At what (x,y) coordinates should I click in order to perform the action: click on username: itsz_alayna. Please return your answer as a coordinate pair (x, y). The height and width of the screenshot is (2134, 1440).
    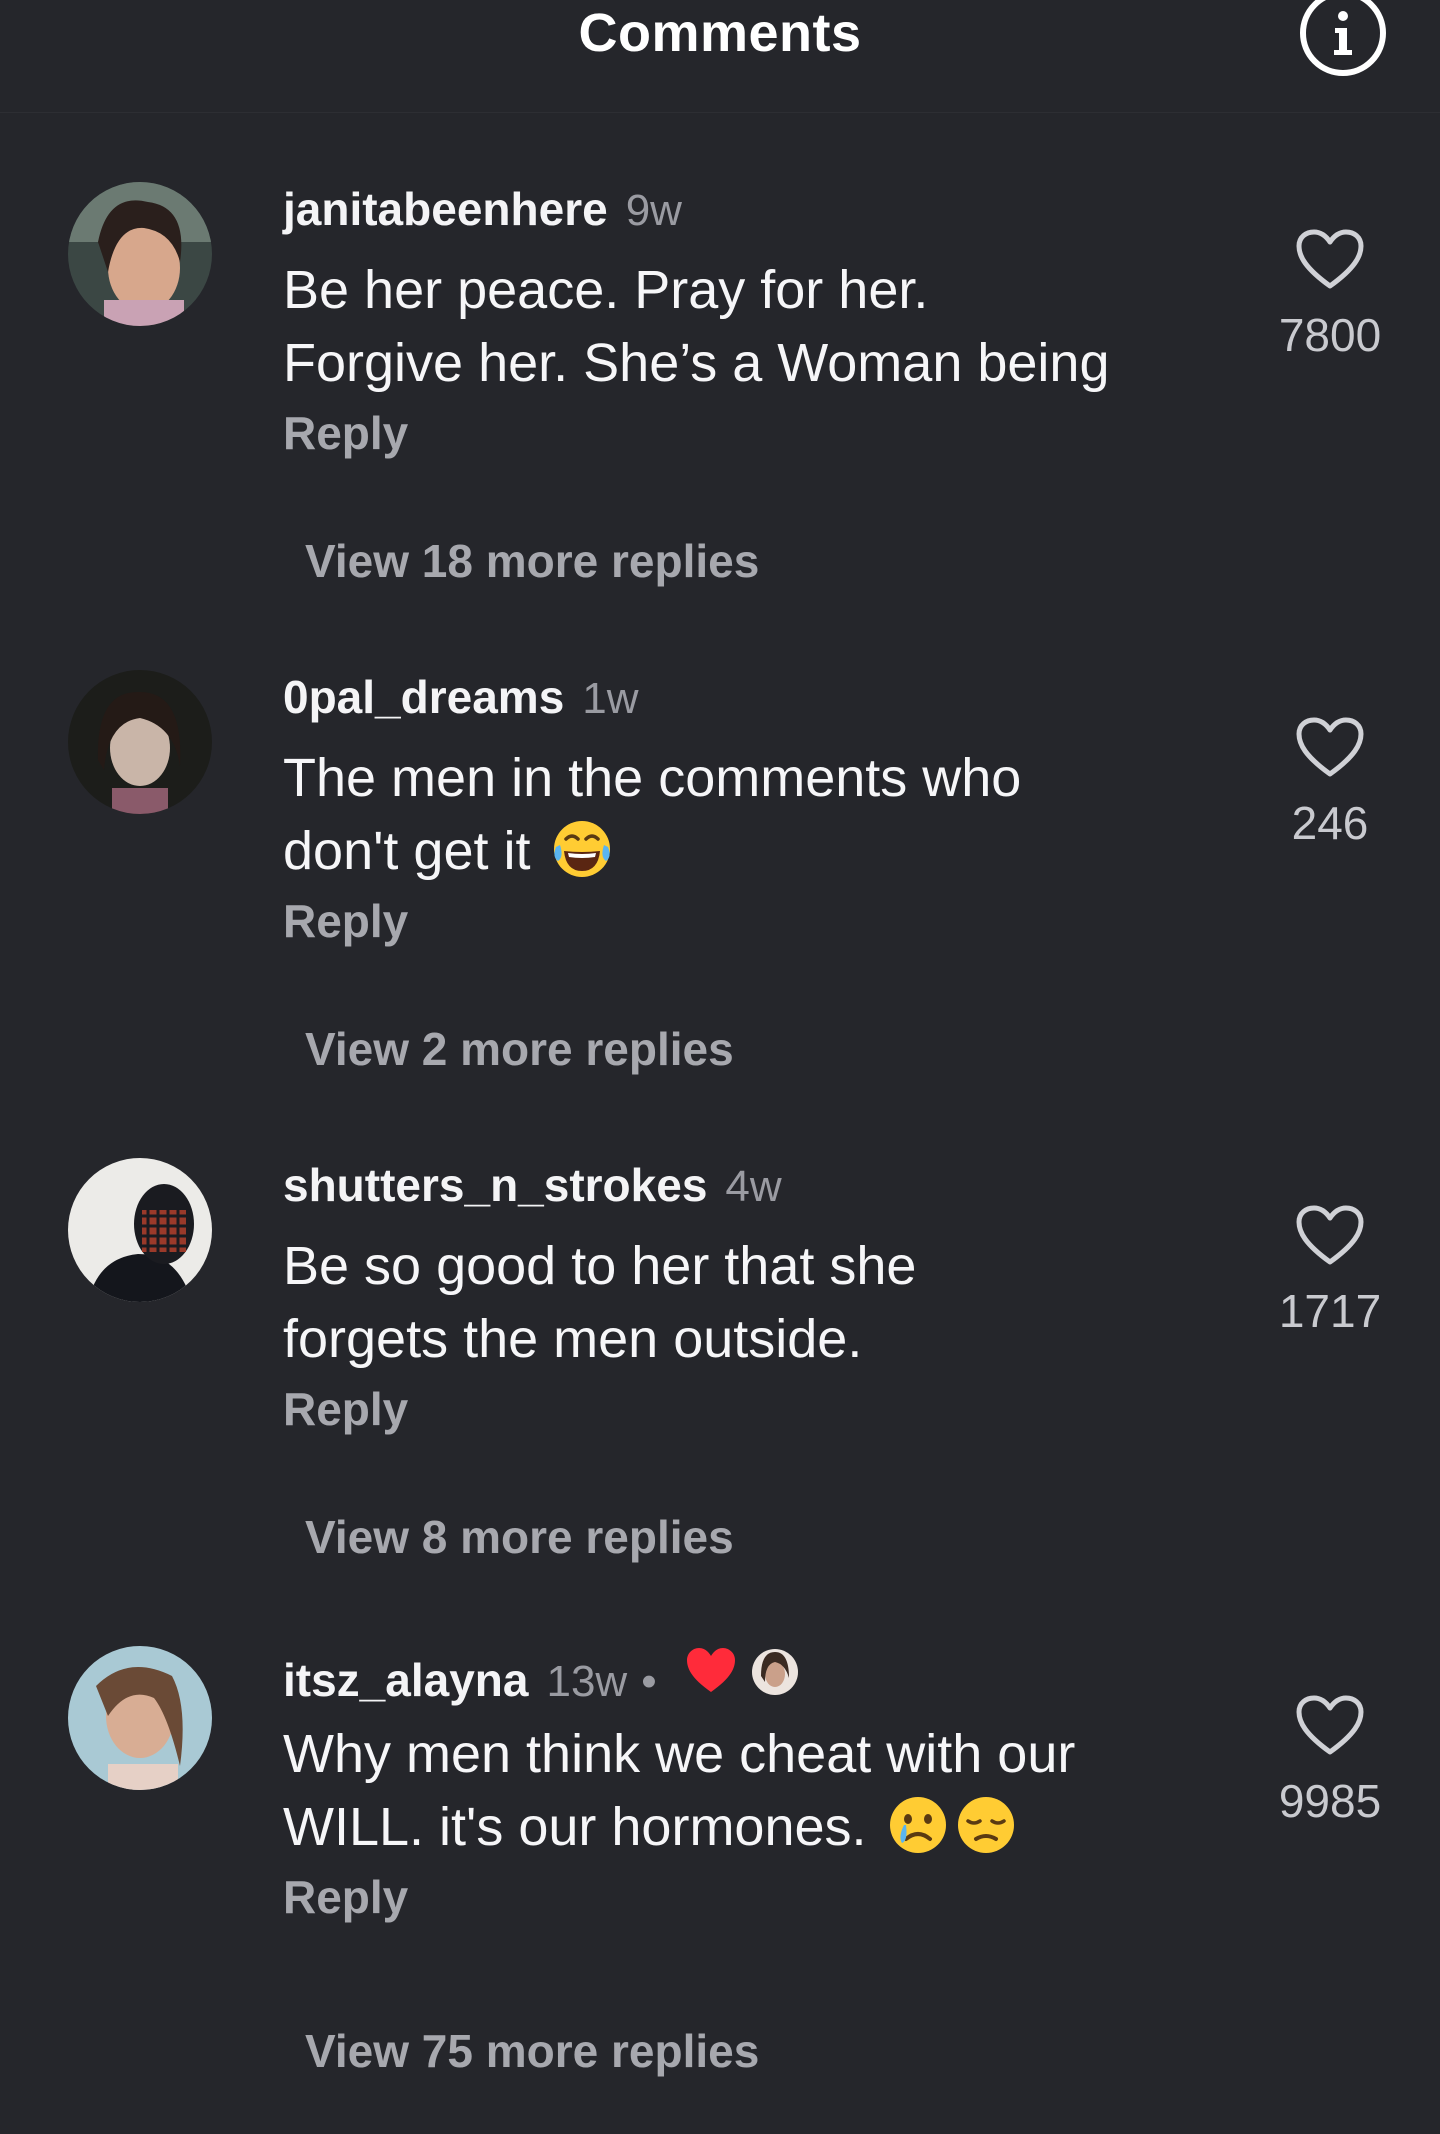
    Looking at the image, I should click on (405, 1680).